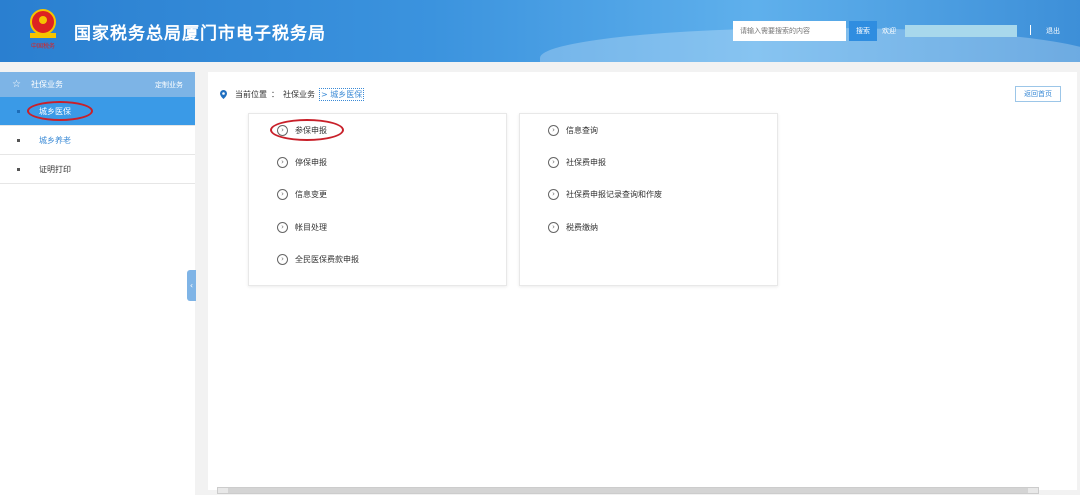 This screenshot has height=495, width=1080. I want to click on menu-item-label: 税费缴纳, so click(582, 227).